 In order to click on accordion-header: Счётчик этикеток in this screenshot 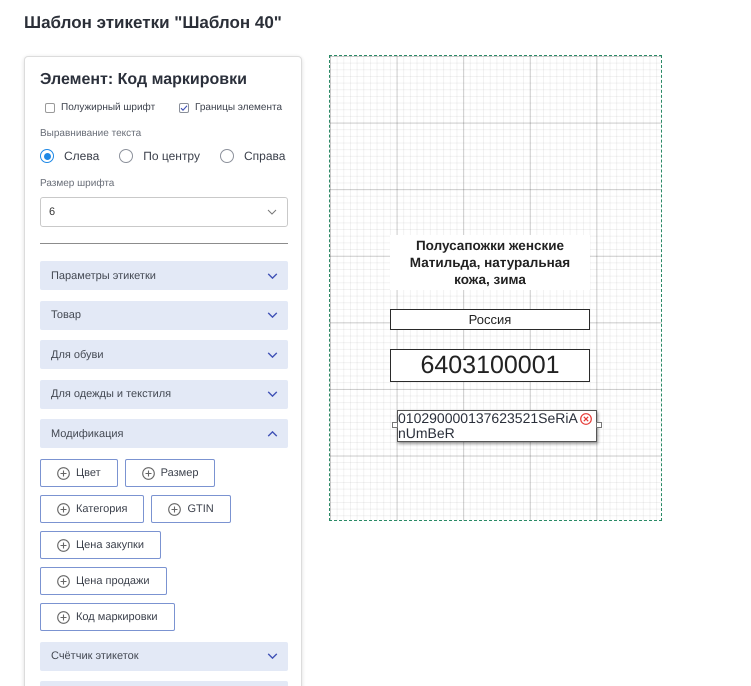, I will do `click(164, 656)`.